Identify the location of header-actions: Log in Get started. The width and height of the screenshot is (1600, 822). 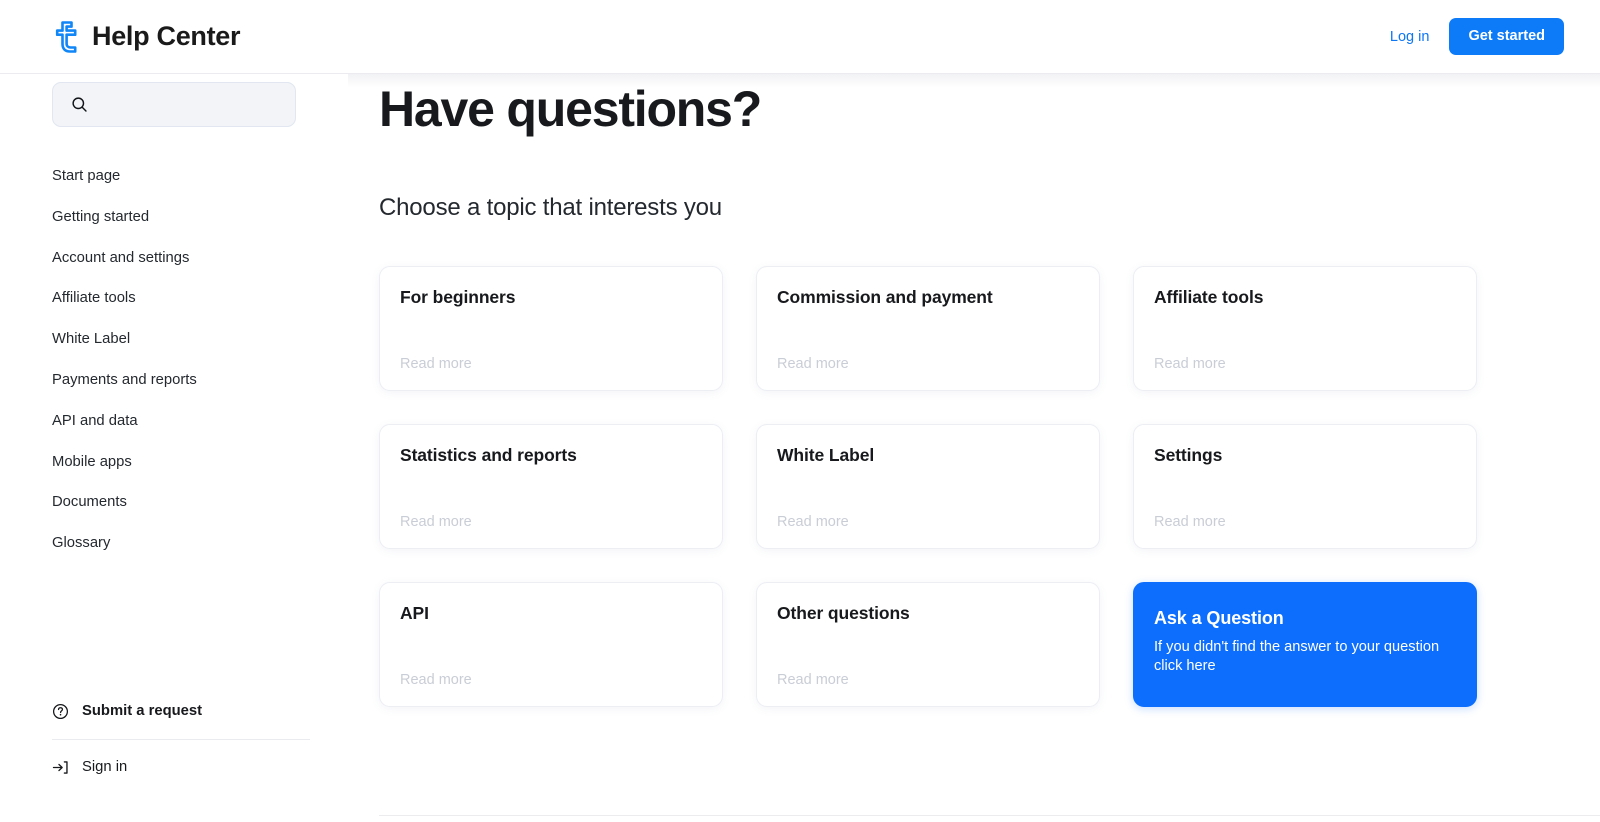
(1477, 36).